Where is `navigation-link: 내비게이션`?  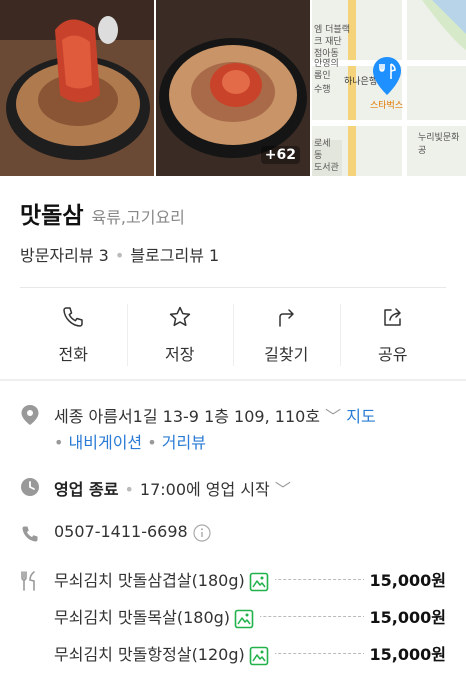
navigation-link: 내비게이션 is located at coordinates (106, 442).